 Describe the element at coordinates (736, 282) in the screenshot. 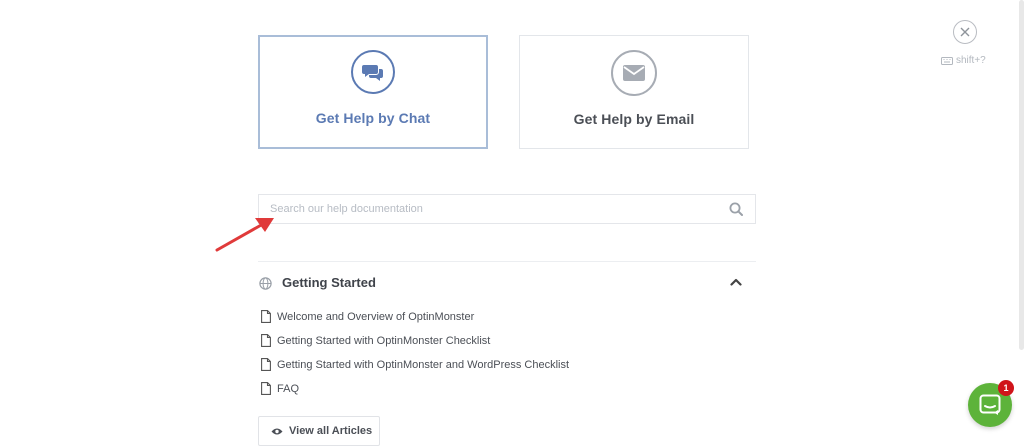

I see `chevron-up-icon` at that location.